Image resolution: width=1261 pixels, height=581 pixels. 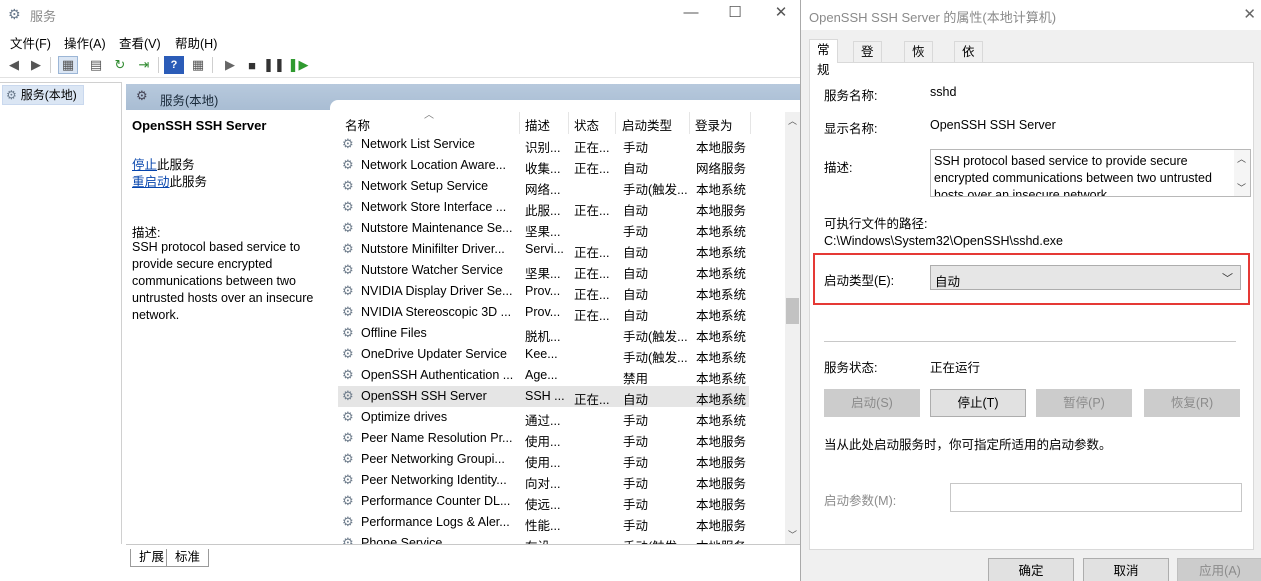 What do you see at coordinates (691, 14) in the screenshot?
I see `minimize-button: —` at bounding box center [691, 14].